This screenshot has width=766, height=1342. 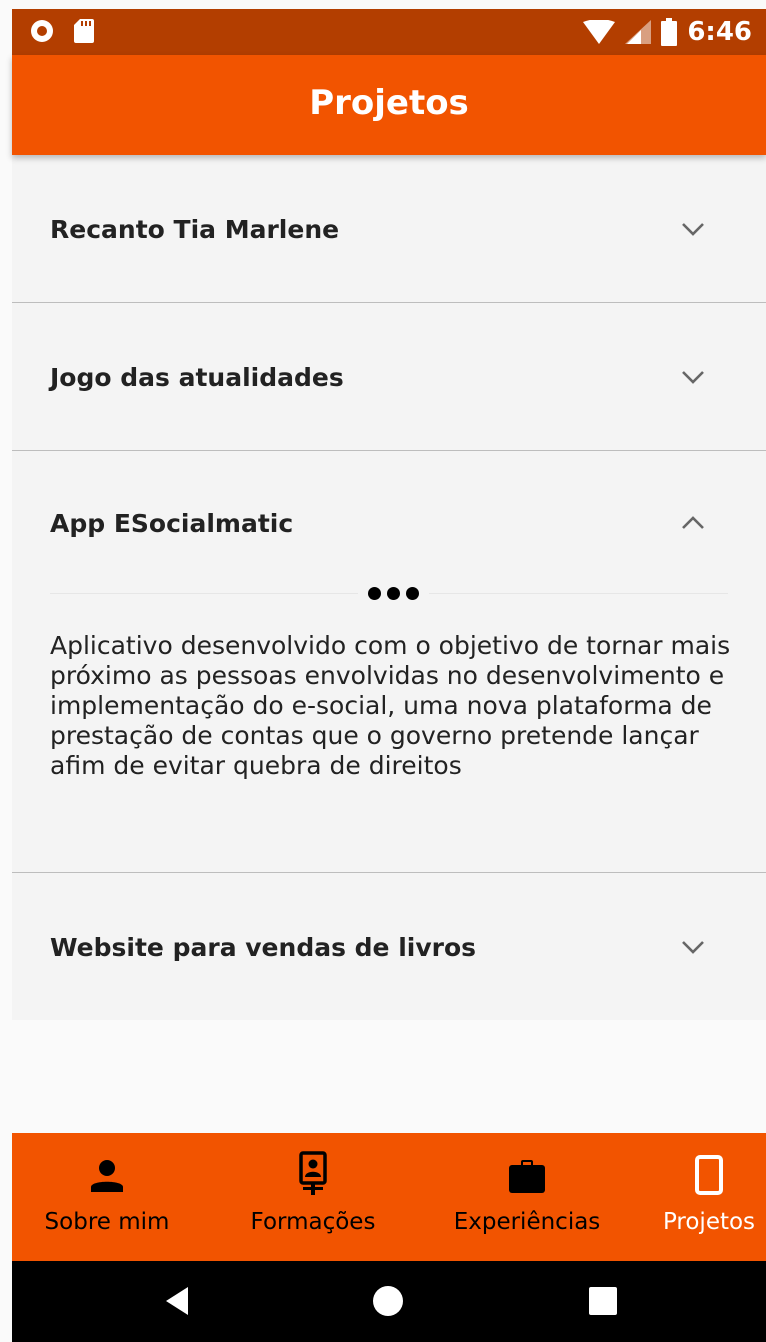 I want to click on status-time: 6:46, so click(x=719, y=32).